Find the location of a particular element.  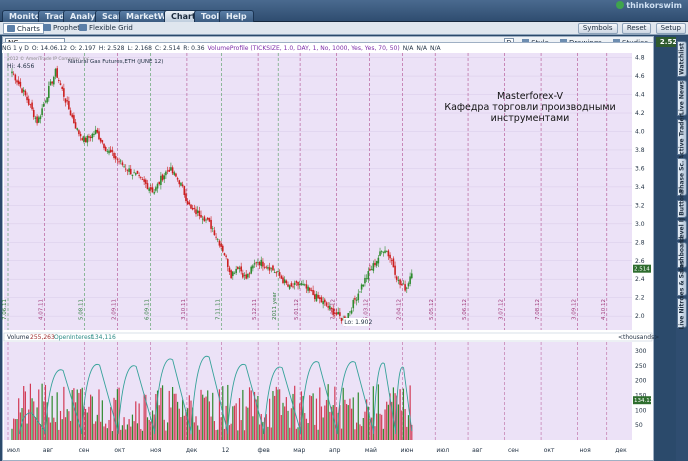

side-tab-times-sales: Times & Sales is located at coordinates (682, 283).